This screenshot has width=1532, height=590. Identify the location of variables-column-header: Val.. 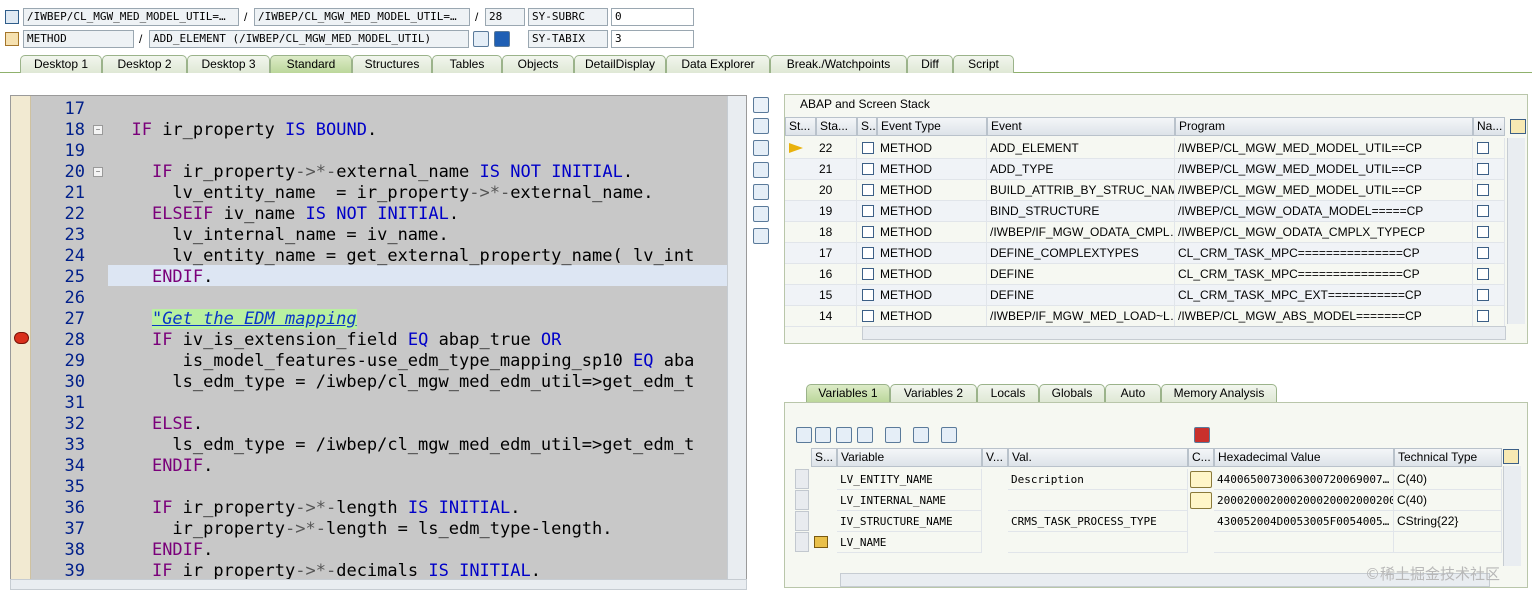
(1098, 457).